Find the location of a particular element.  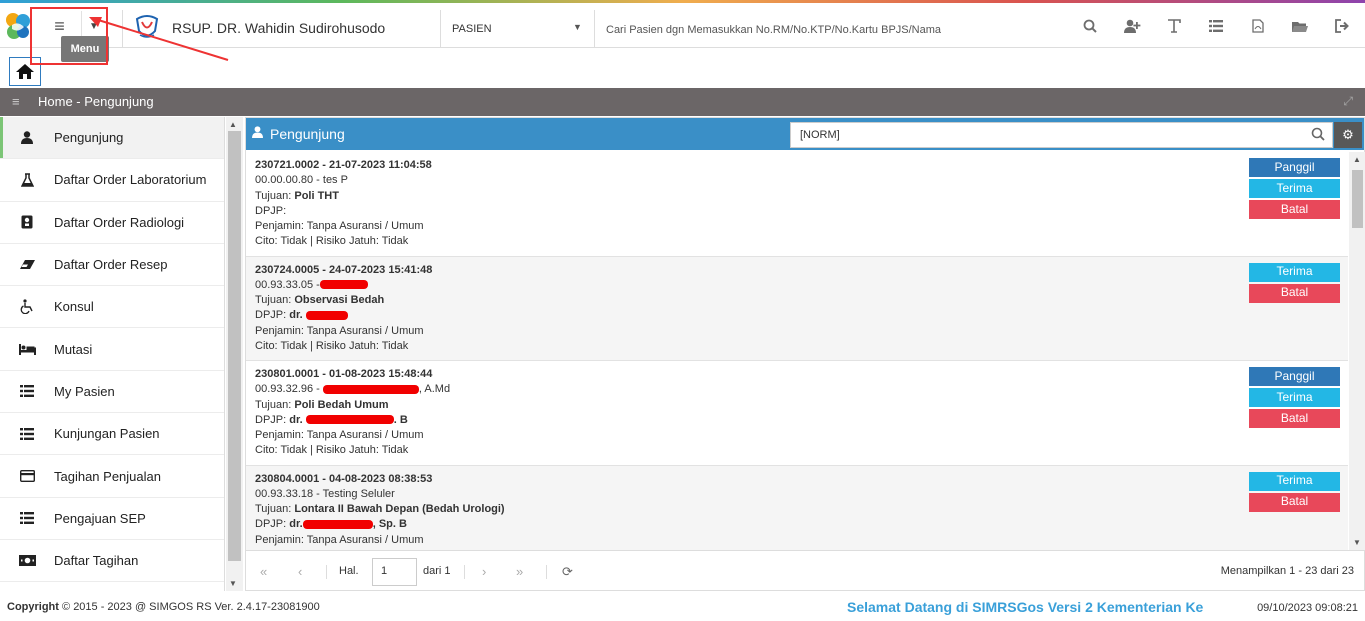

sidebar-item-kunjungan-pasien: Kunjungan Pasien is located at coordinates (112, 434).